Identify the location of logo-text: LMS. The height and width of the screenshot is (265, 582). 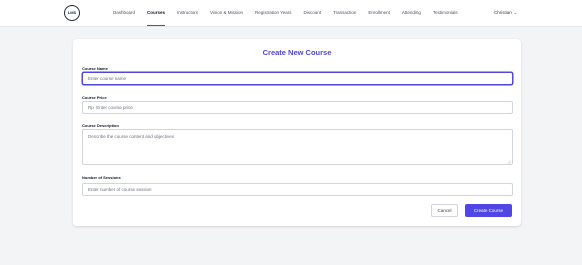
(72, 12).